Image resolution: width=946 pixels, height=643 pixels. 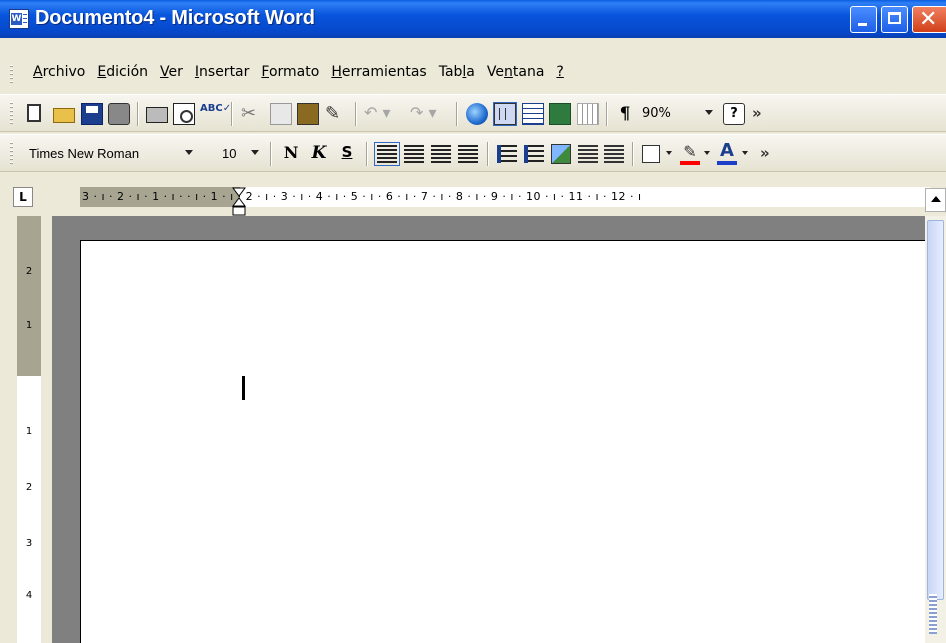 I want to click on highlight-icon: ✎, so click(x=690, y=152).